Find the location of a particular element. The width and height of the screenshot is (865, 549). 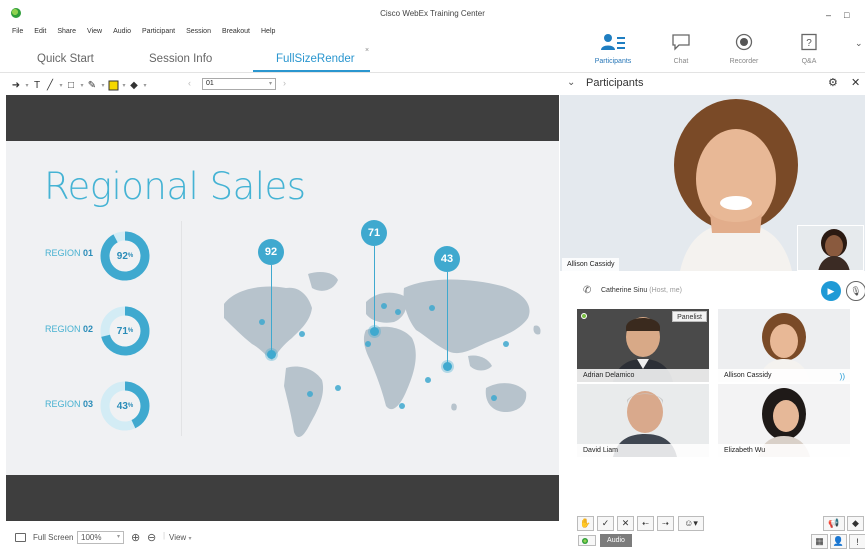

full-screen-icon is located at coordinates (20, 537).